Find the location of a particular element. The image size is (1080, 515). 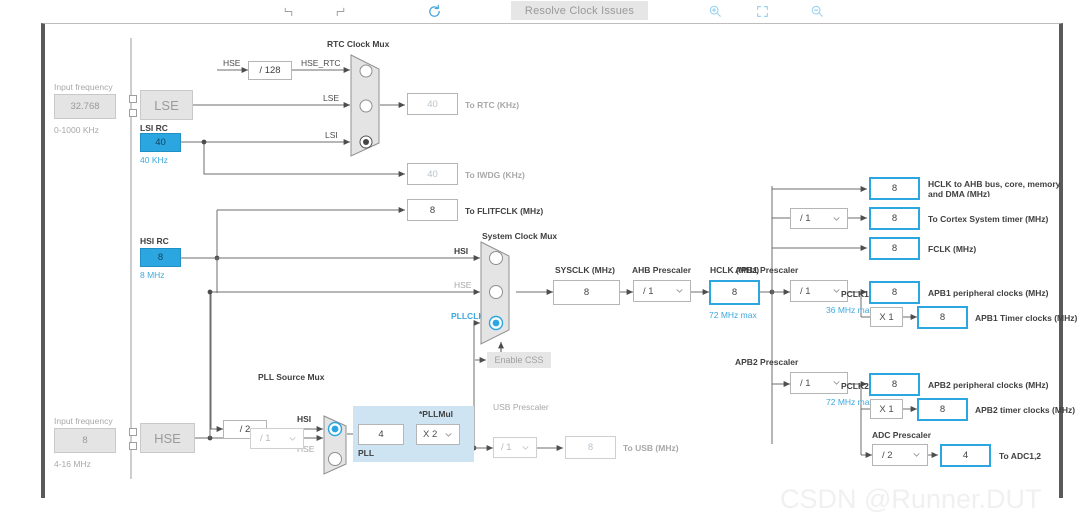

lsi-rc-title: LSI RC is located at coordinates (154, 128).